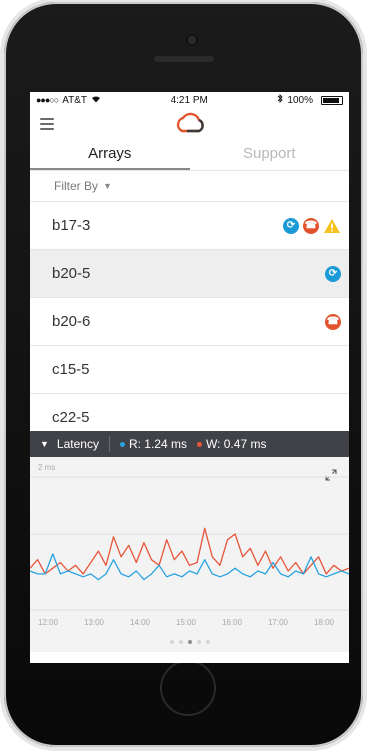 Image resolution: width=369 pixels, height=751 pixels. I want to click on x-tick-label: 18:00, so click(324, 622).